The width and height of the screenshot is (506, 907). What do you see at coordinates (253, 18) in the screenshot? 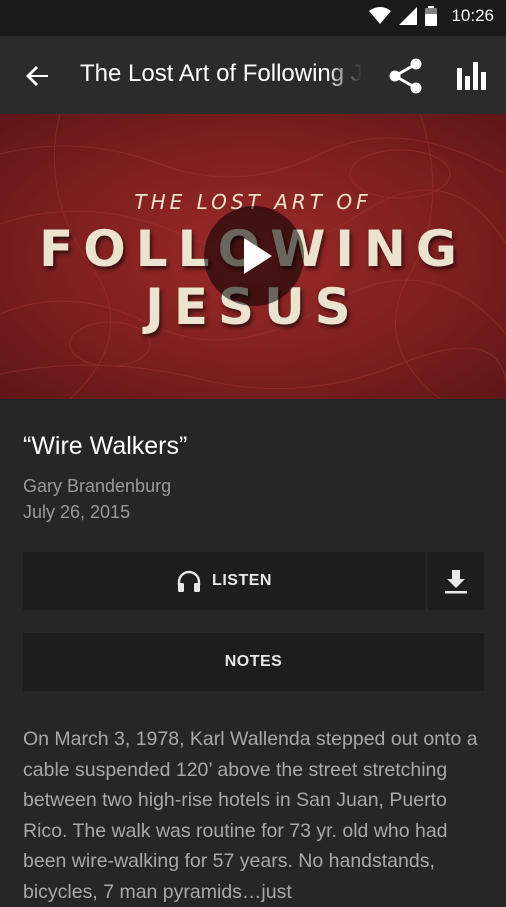
I see `status-bar: 10:26` at bounding box center [253, 18].